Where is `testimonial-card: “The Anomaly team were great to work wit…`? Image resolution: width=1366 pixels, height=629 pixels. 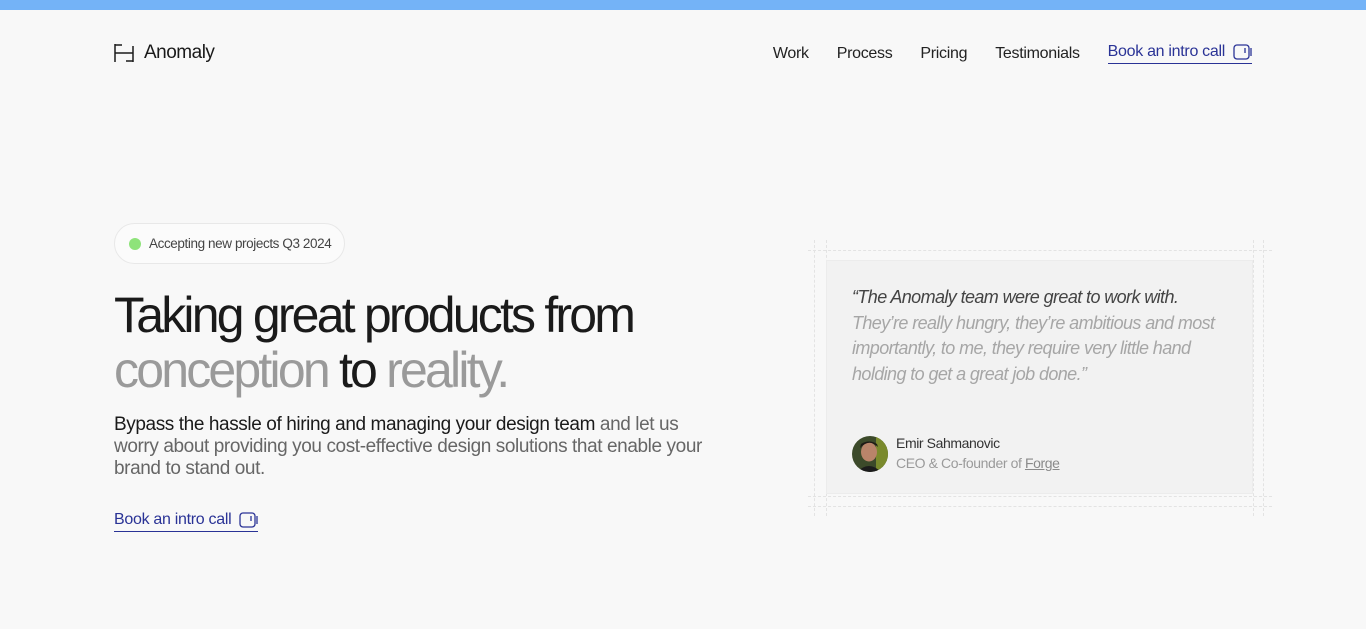 testimonial-card: “The Anomaly team were great to work wit… is located at coordinates (1040, 378).